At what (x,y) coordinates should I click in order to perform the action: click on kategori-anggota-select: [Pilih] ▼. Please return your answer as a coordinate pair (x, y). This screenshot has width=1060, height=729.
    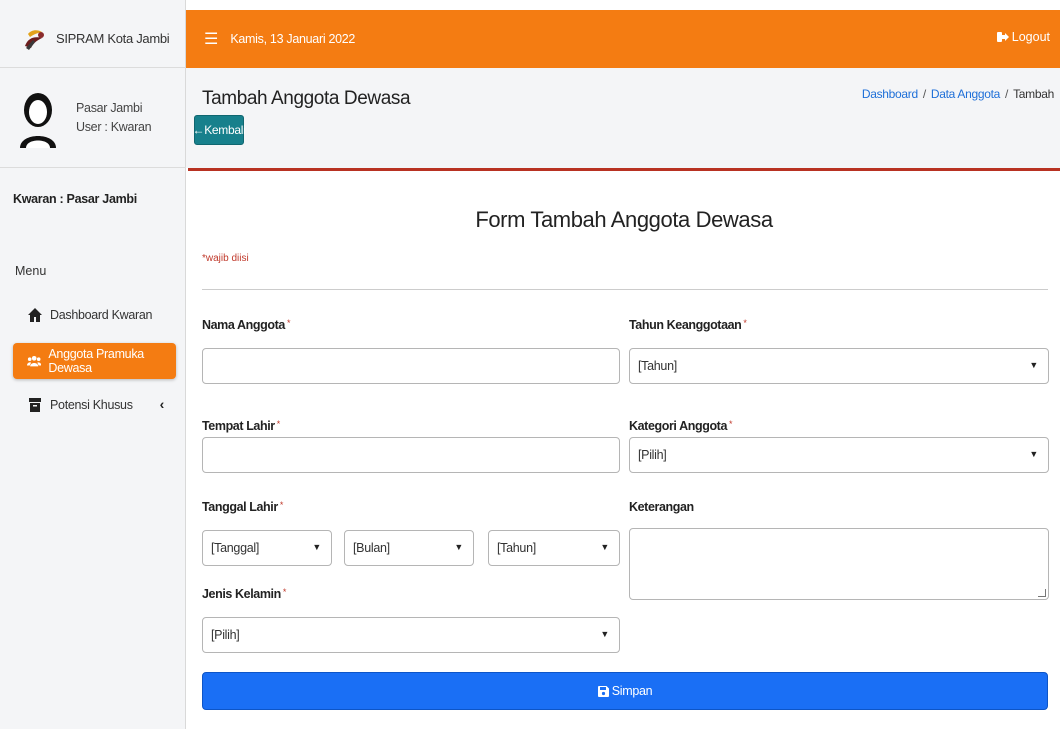
    Looking at the image, I should click on (839, 455).